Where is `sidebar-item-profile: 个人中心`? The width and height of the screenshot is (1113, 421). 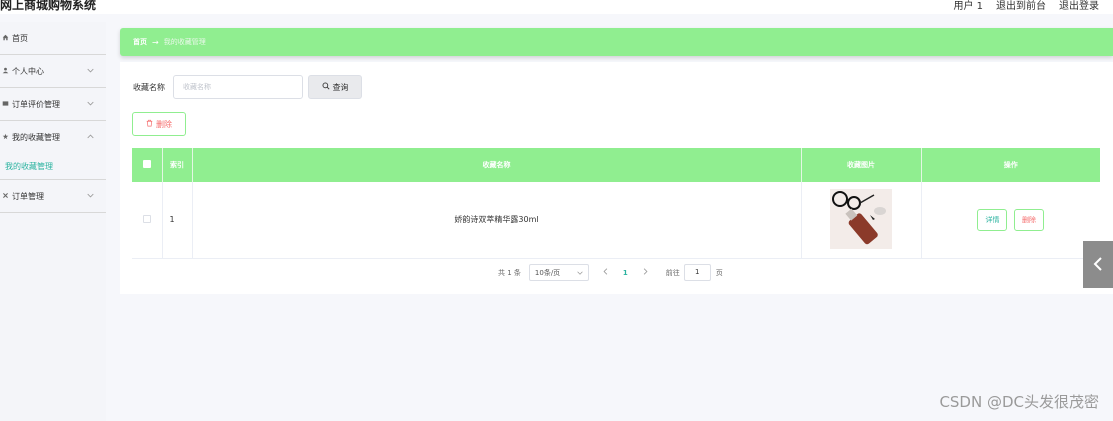
sidebar-item-profile: 个人中心 is located at coordinates (53, 71).